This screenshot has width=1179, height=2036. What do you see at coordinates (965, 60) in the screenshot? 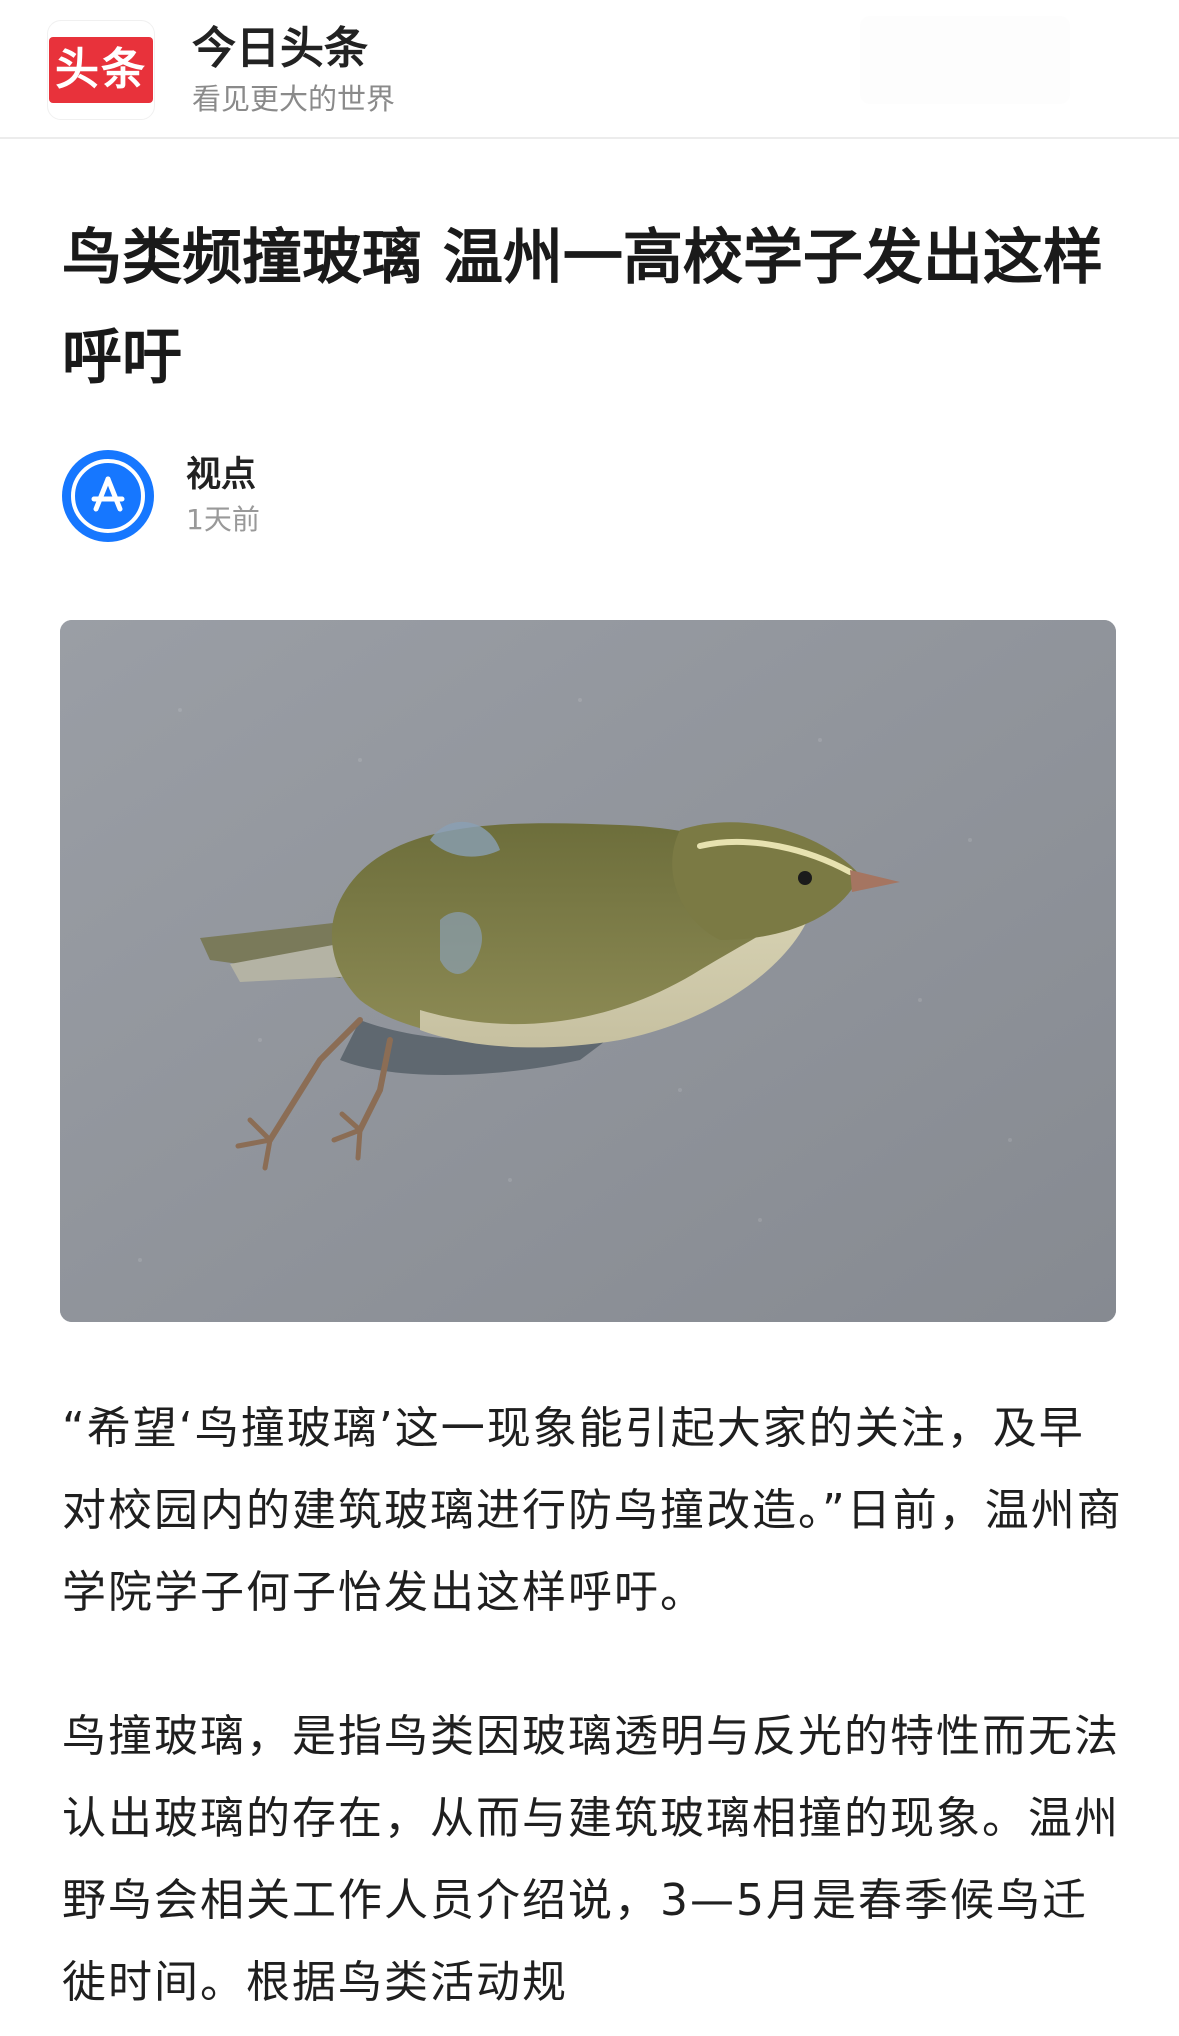
I see `header-action-button` at bounding box center [965, 60].